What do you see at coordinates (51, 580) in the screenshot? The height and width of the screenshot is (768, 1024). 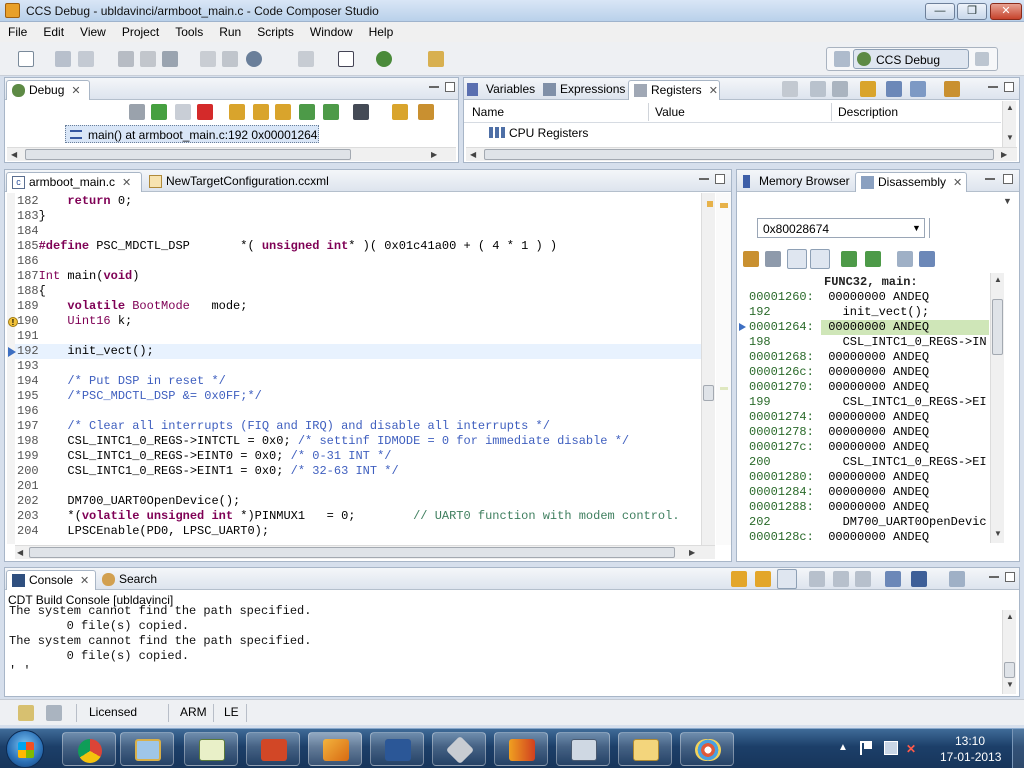 I see `tab-console: Console ✕` at bounding box center [51, 580].